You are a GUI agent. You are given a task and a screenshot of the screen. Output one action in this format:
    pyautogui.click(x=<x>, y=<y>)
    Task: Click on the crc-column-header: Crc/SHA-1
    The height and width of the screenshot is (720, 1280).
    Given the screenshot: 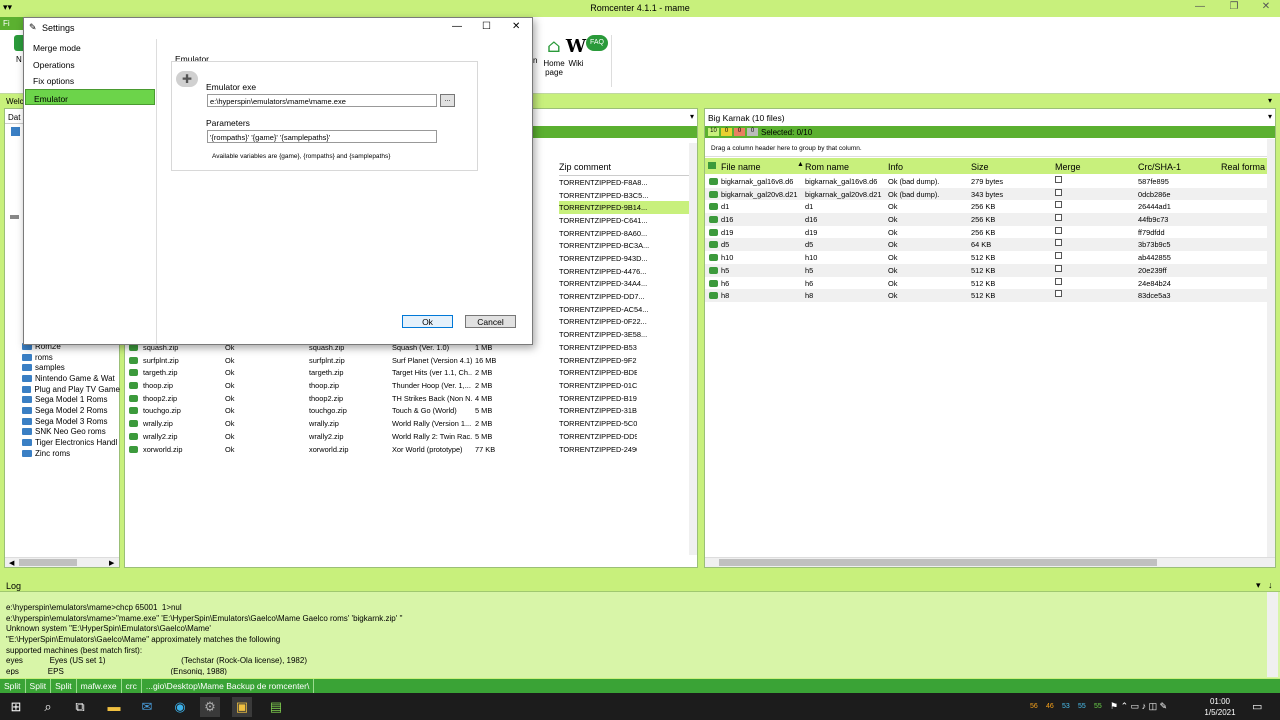 What is the action you would take?
    pyautogui.click(x=1159, y=167)
    